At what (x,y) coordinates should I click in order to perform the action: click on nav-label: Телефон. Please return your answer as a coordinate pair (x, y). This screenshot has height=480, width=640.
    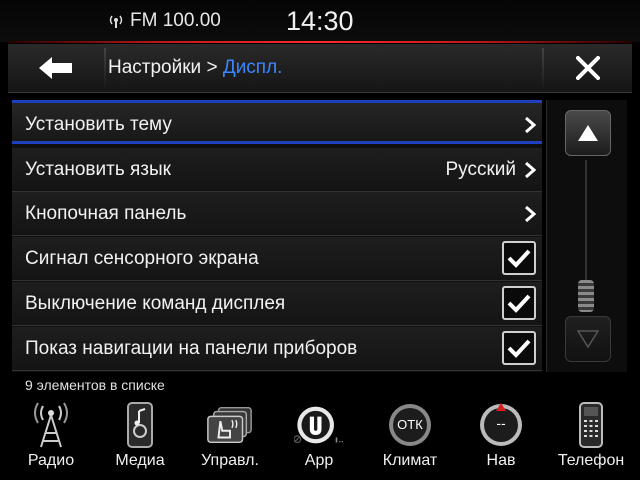
    Looking at the image, I should click on (591, 460).